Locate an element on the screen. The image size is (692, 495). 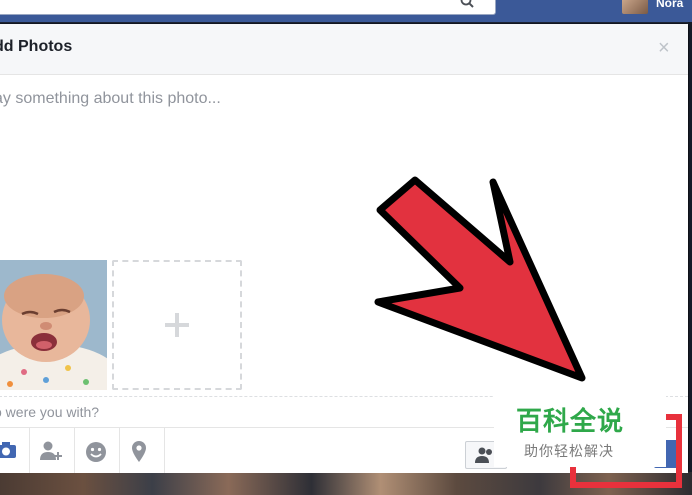
search-icon is located at coordinates (467, 4).